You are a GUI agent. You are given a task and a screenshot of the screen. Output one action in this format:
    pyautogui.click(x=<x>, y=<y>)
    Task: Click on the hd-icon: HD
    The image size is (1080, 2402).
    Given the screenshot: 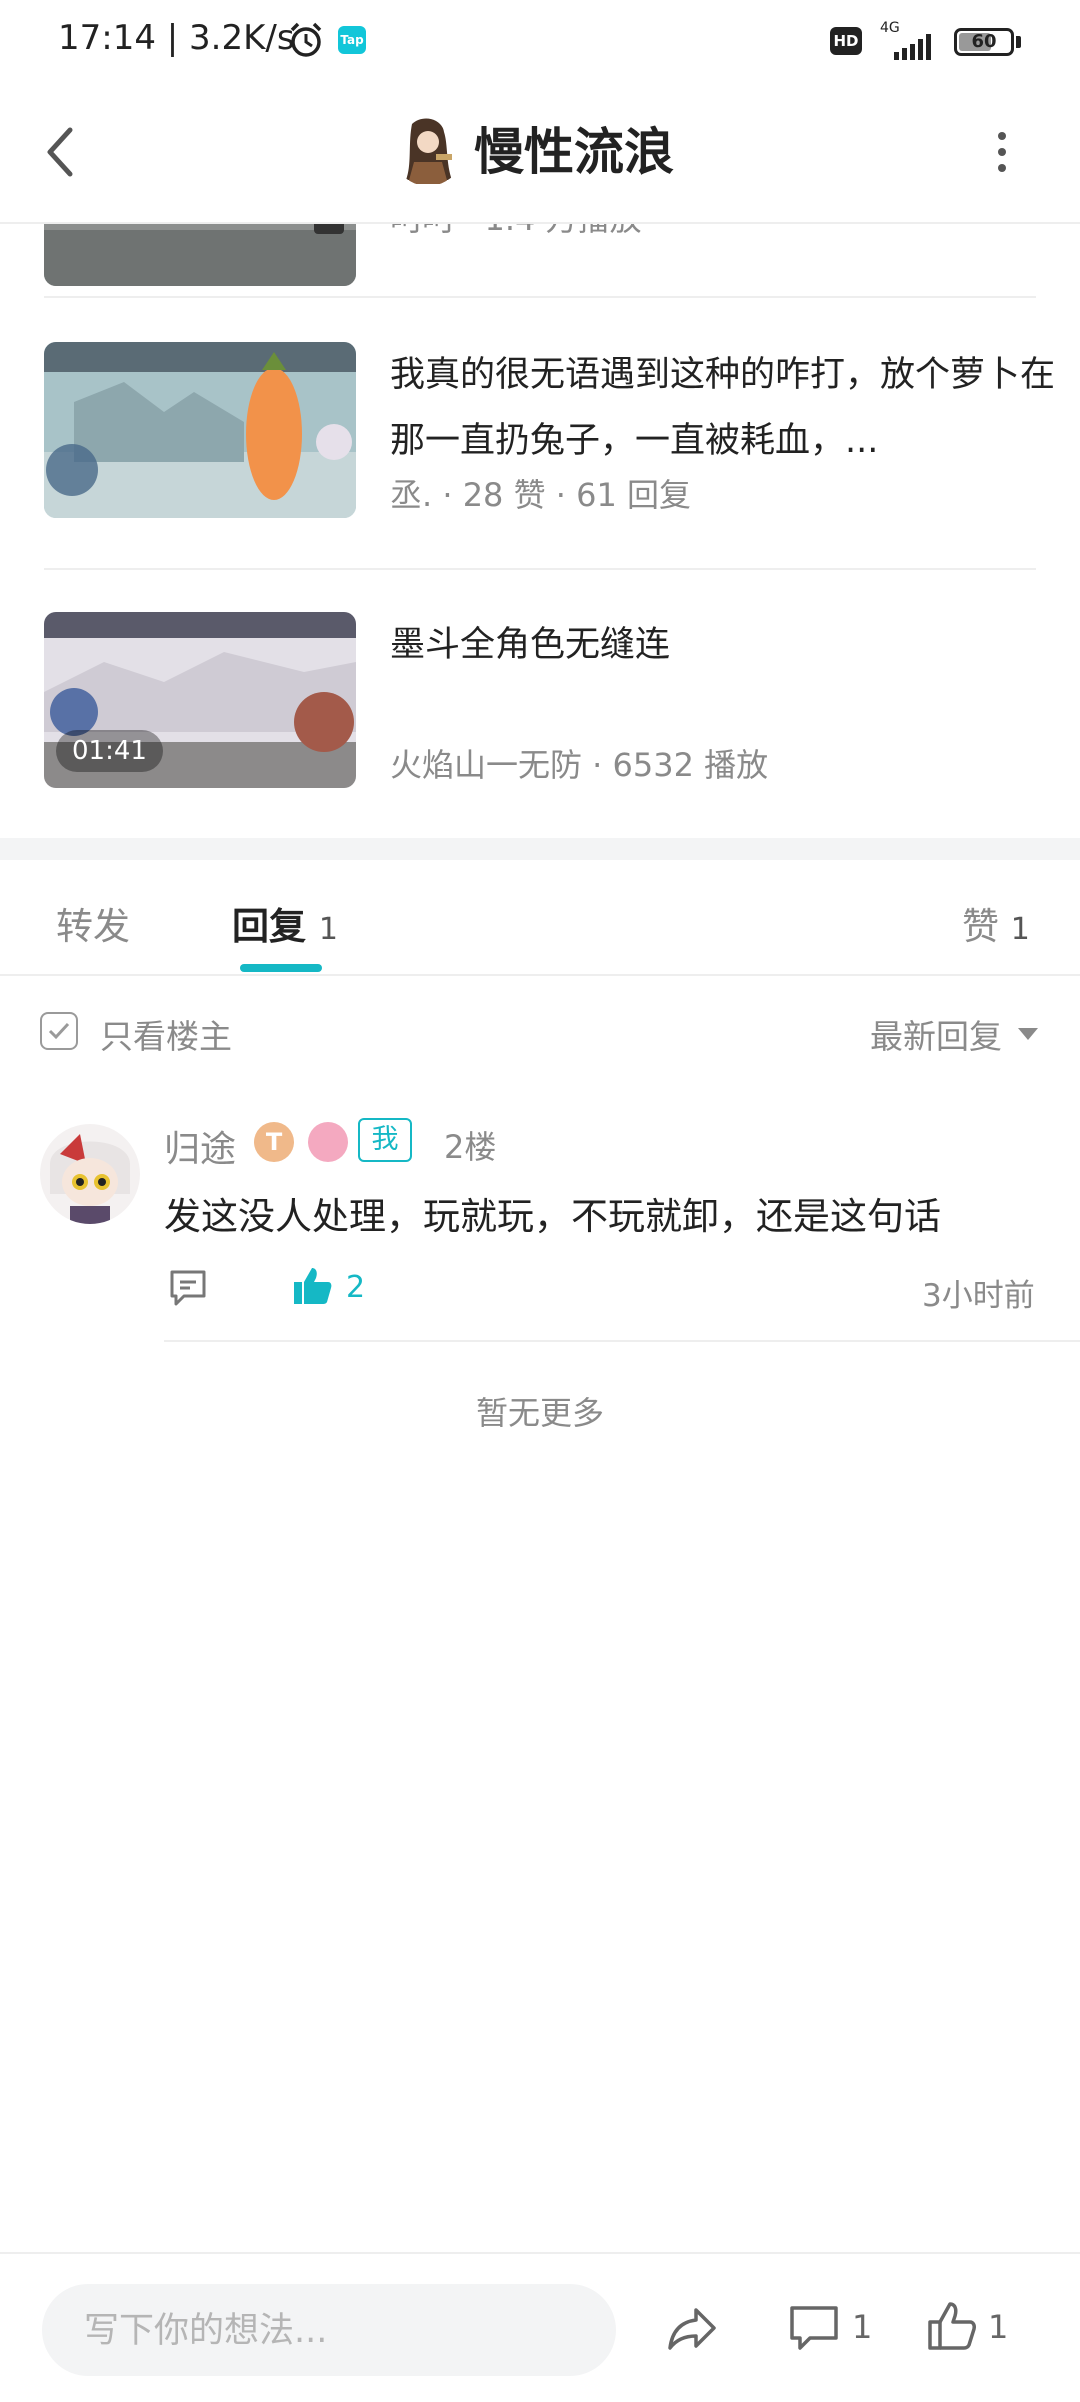 What is the action you would take?
    pyautogui.click(x=846, y=41)
    